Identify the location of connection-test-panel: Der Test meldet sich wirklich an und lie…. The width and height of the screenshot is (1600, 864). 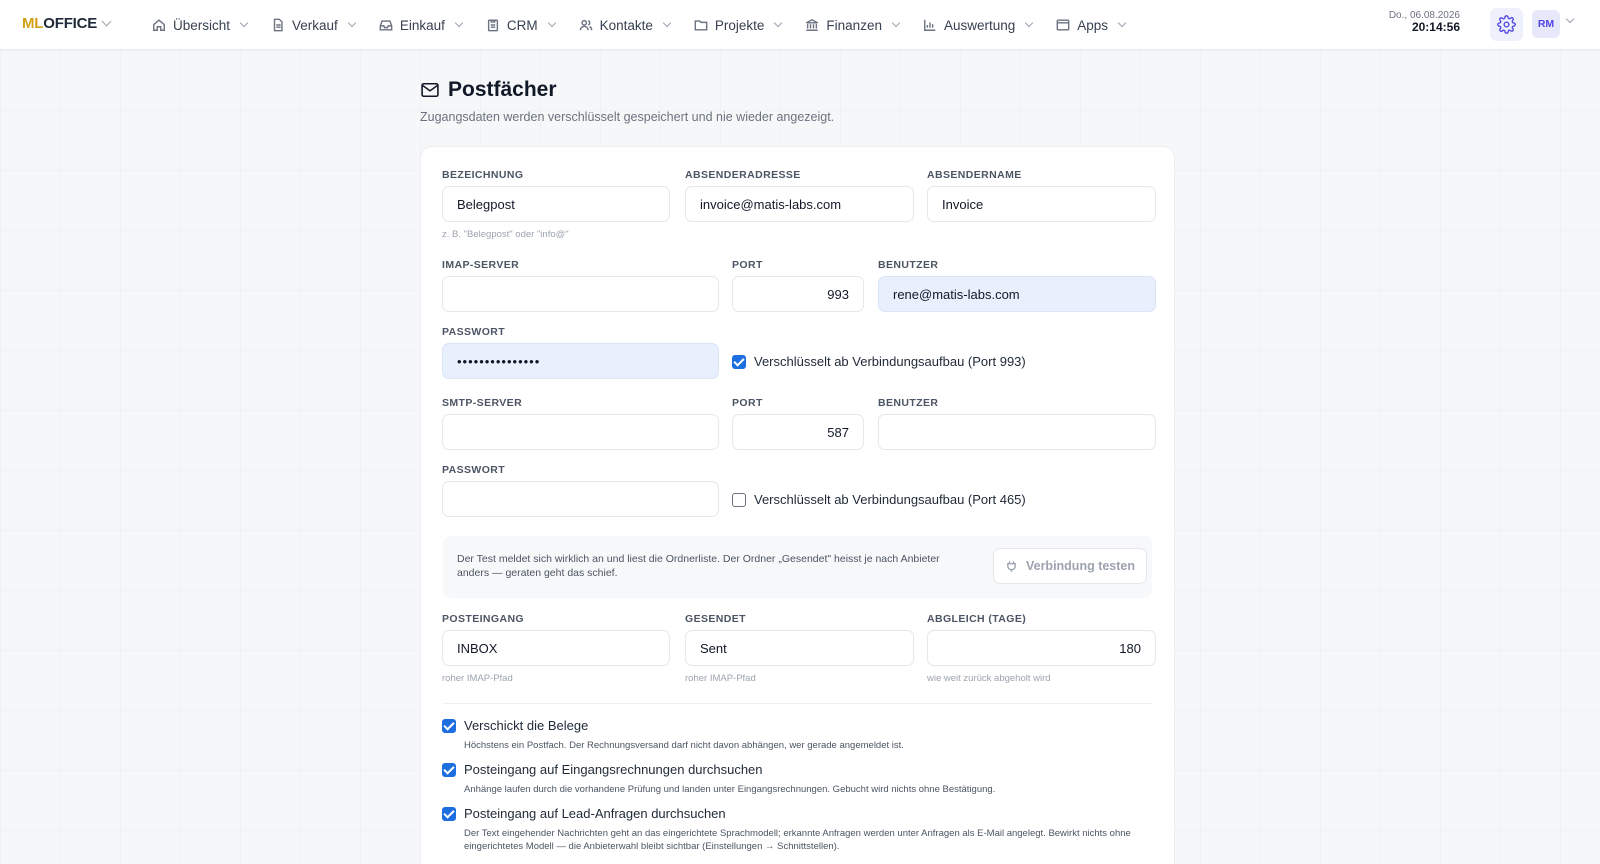
(797, 567).